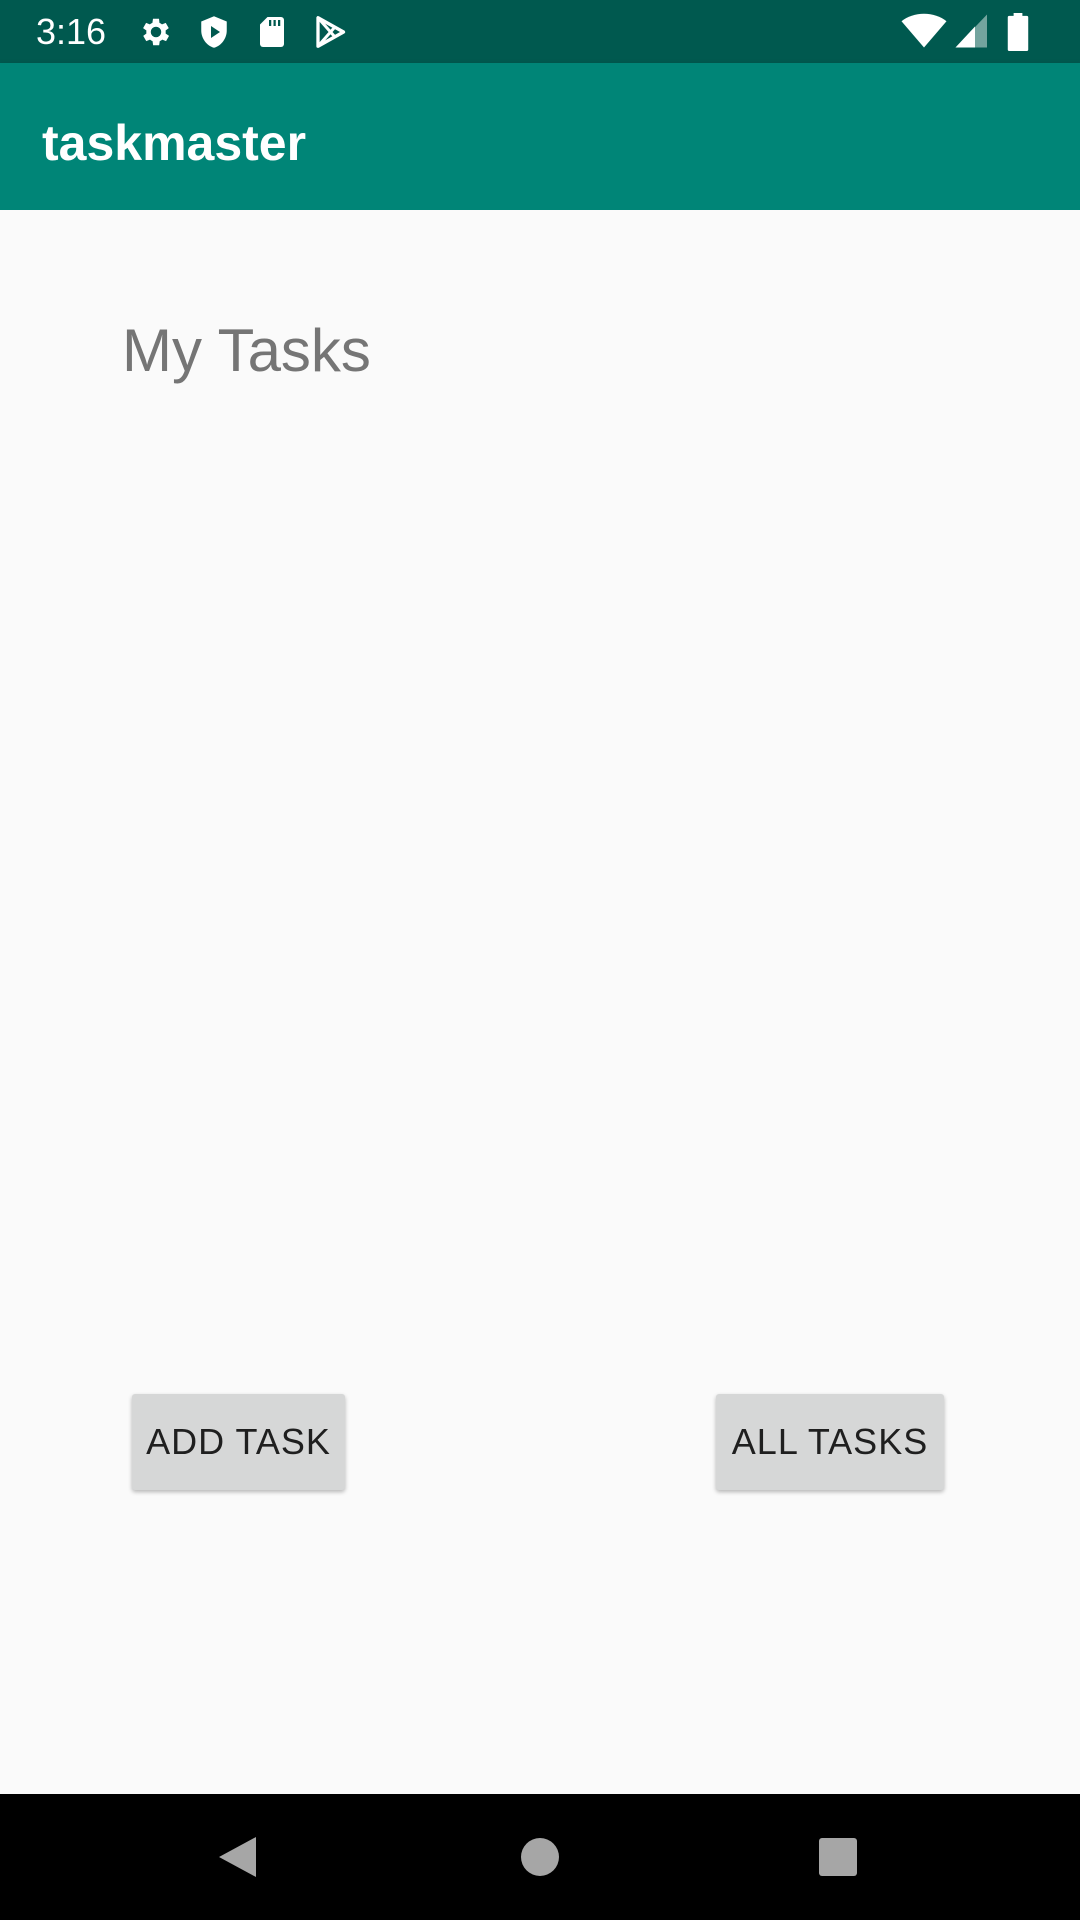 The image size is (1080, 1920). Describe the element at coordinates (156, 32) in the screenshot. I see `settings-icon` at that location.